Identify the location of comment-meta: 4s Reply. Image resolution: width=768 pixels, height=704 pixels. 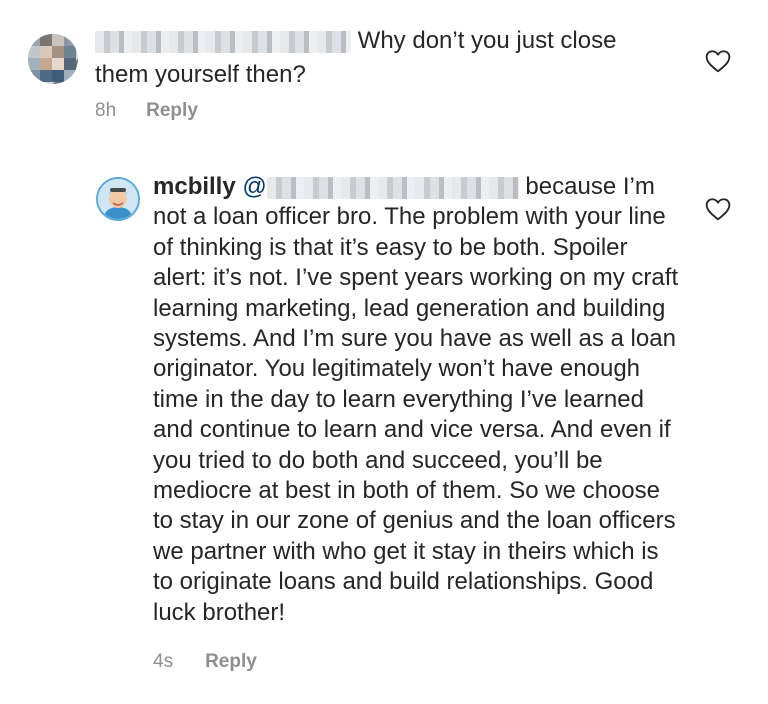
(205, 662).